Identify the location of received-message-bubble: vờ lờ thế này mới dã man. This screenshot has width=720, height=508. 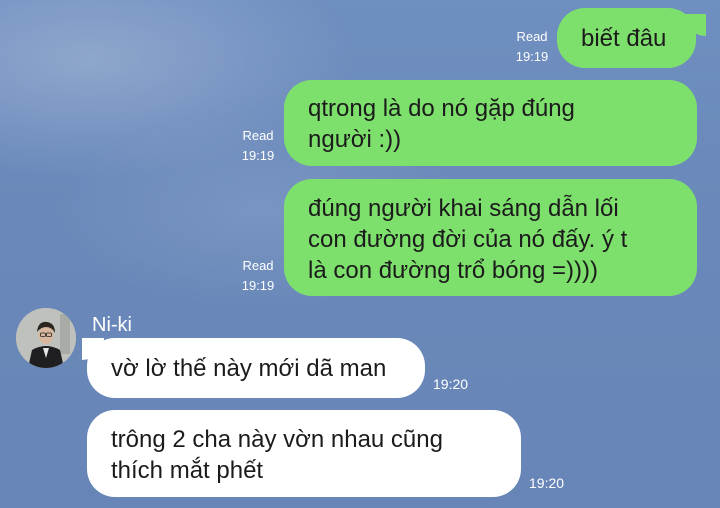
(256, 368).